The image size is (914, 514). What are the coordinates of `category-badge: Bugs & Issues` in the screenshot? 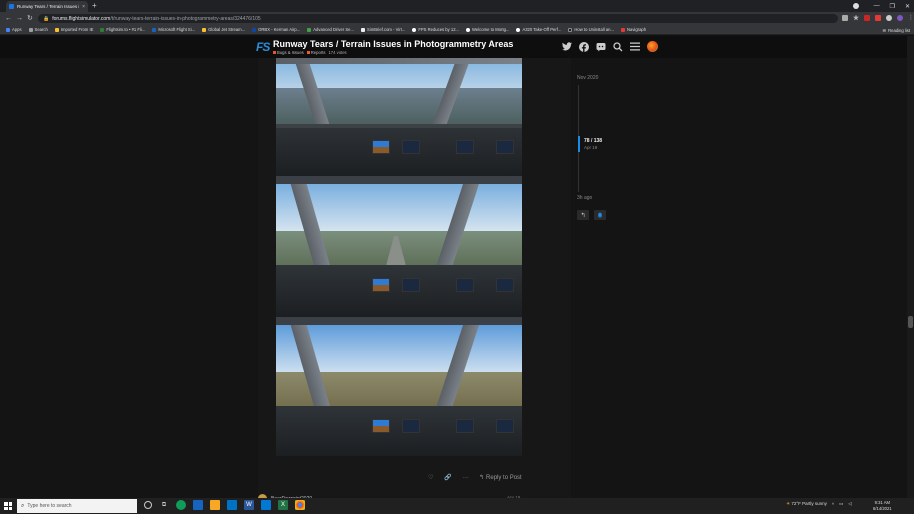 It's located at (288, 52).